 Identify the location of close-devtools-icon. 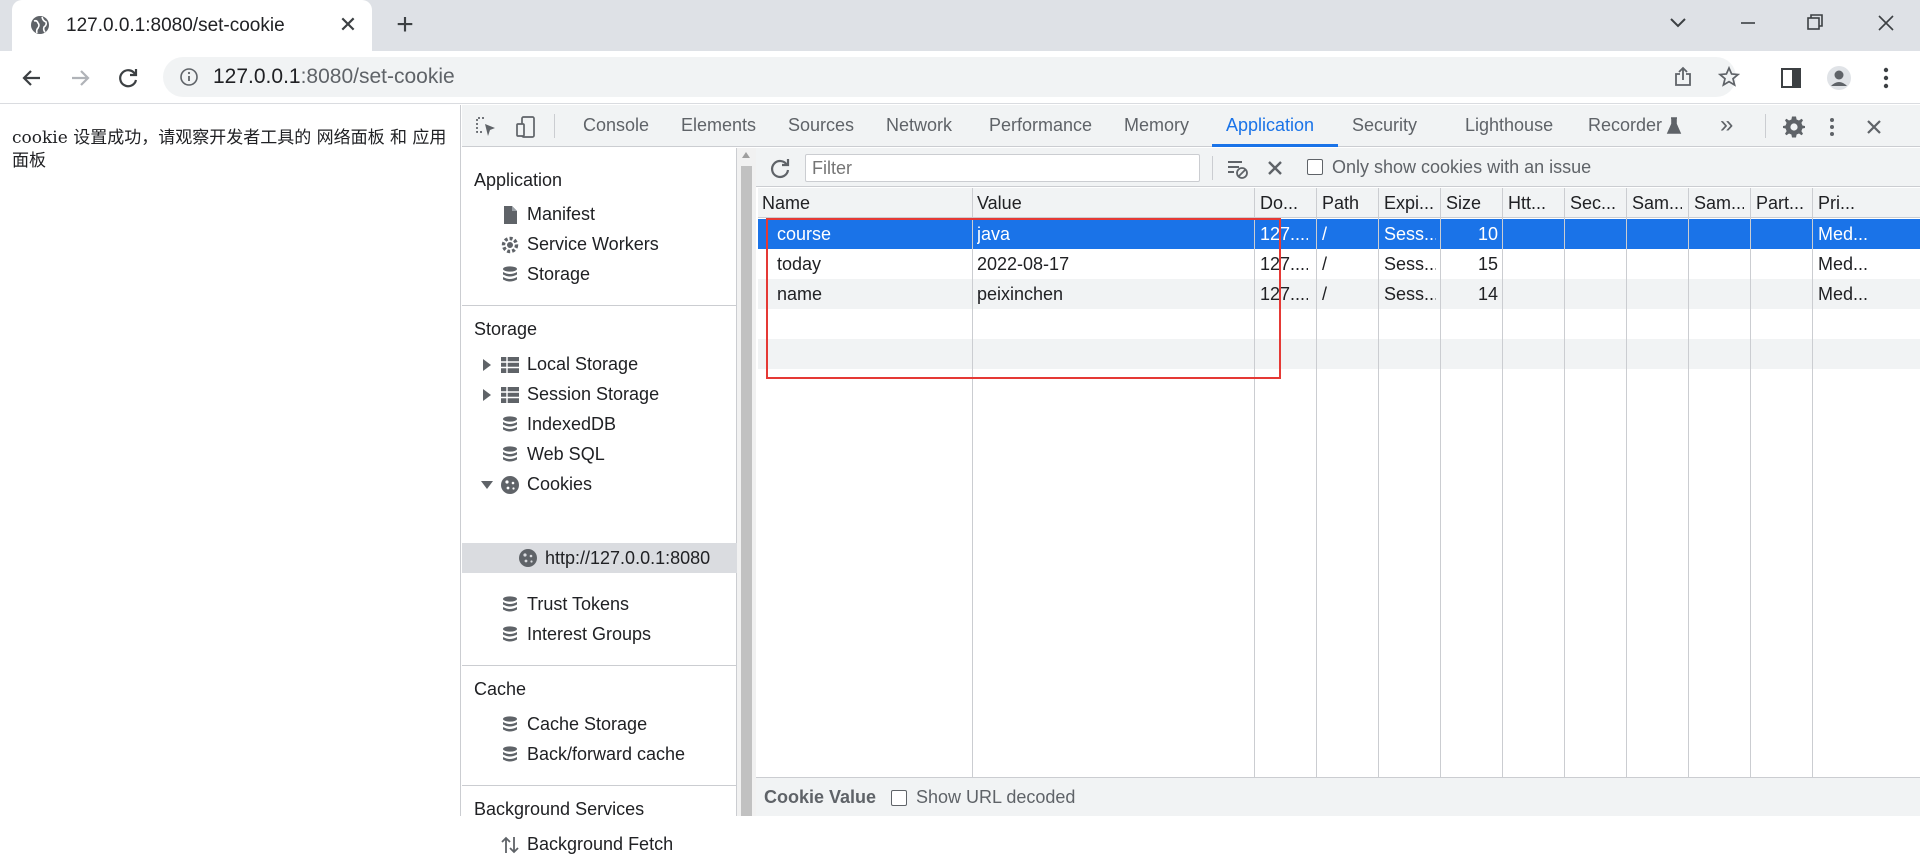
(1874, 127).